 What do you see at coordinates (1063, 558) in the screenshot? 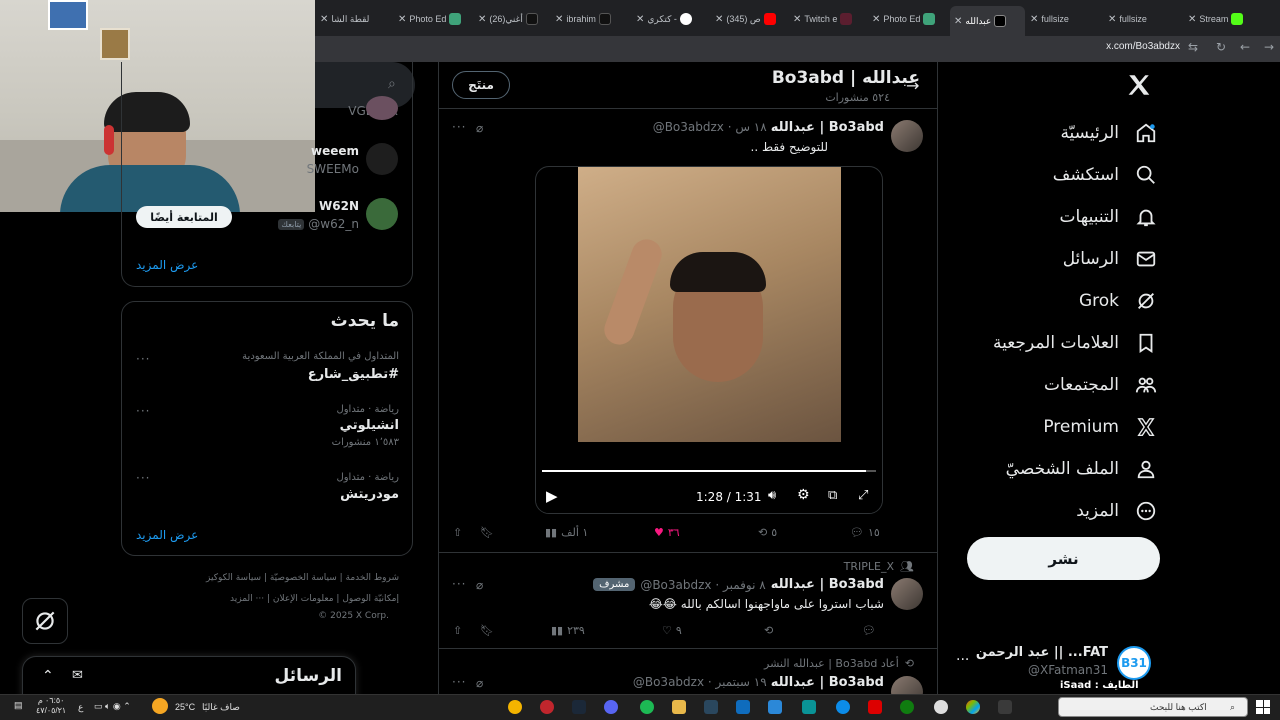
I see `post-button: نشر` at bounding box center [1063, 558].